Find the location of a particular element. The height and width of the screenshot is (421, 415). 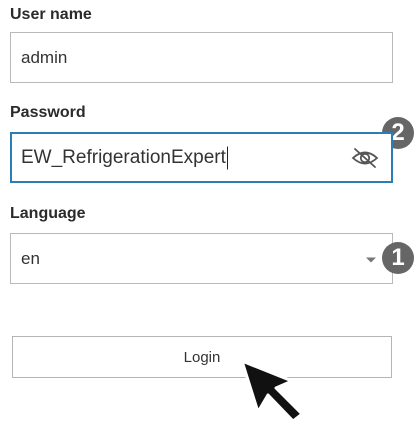

username-label: User name is located at coordinates (51, 14).